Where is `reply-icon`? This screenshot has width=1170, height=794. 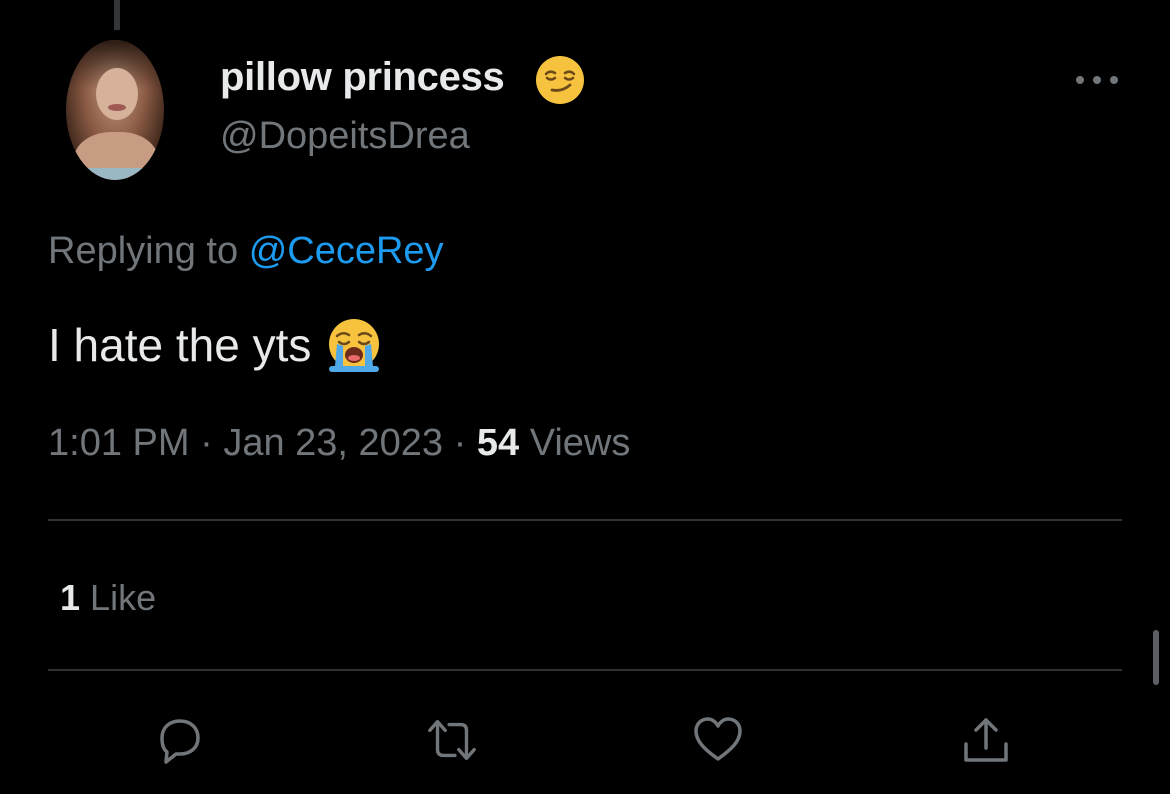
reply-icon is located at coordinates (180, 741).